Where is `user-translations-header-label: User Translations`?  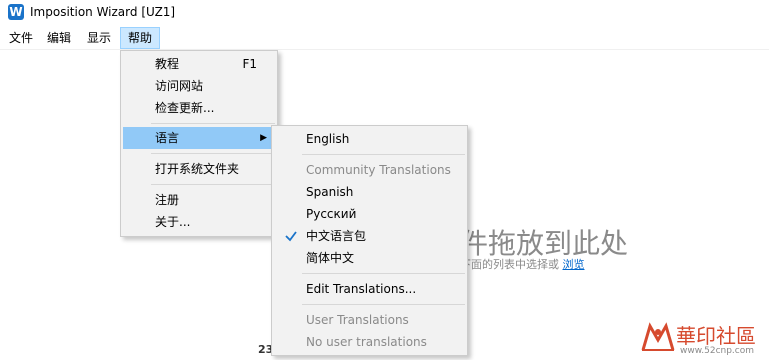 user-translations-header-label: User Translations is located at coordinates (357, 320).